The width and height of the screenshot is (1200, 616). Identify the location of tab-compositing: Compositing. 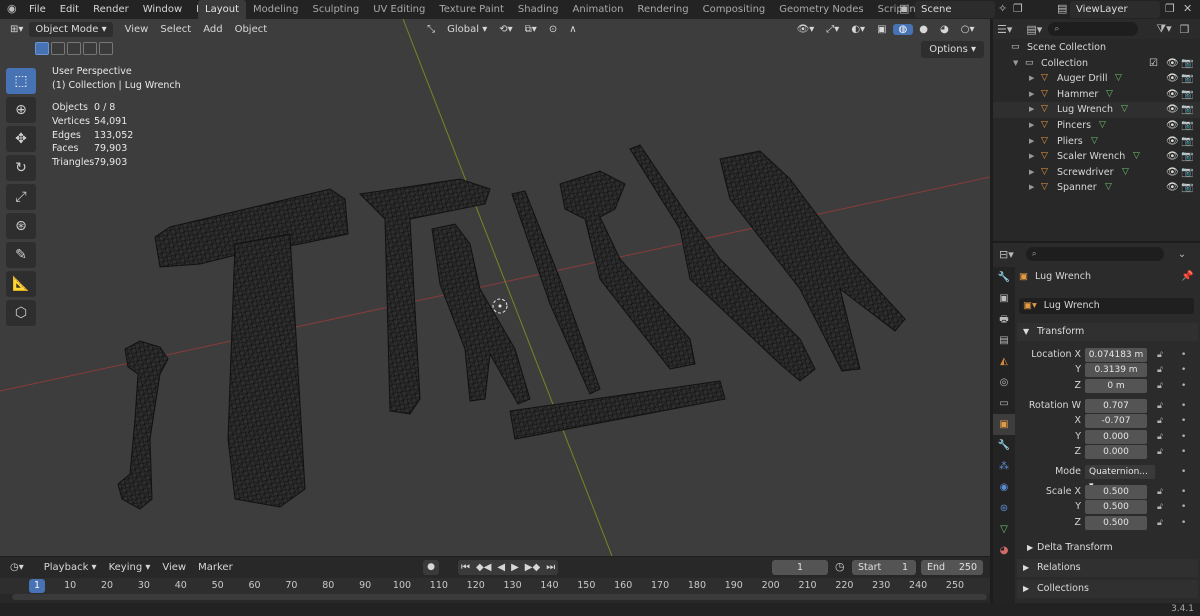
(734, 9).